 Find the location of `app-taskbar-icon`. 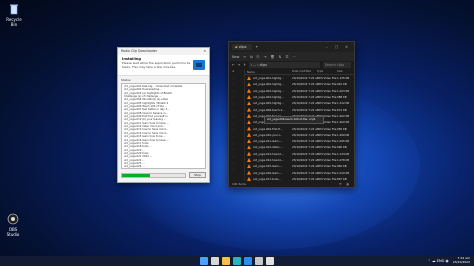

app-taskbar-icon is located at coordinates (259, 261).